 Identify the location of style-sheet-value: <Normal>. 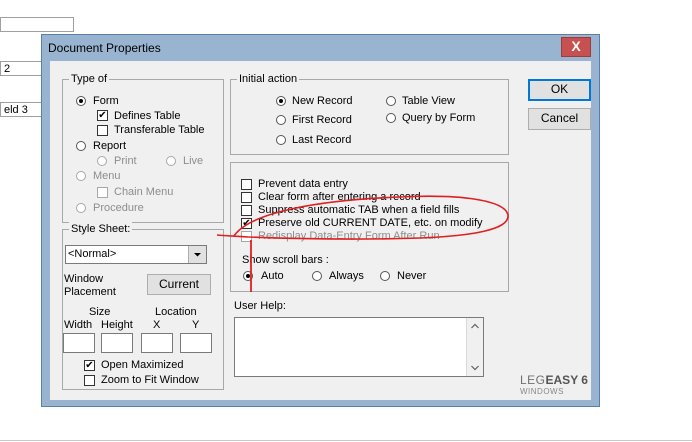
(92, 254).